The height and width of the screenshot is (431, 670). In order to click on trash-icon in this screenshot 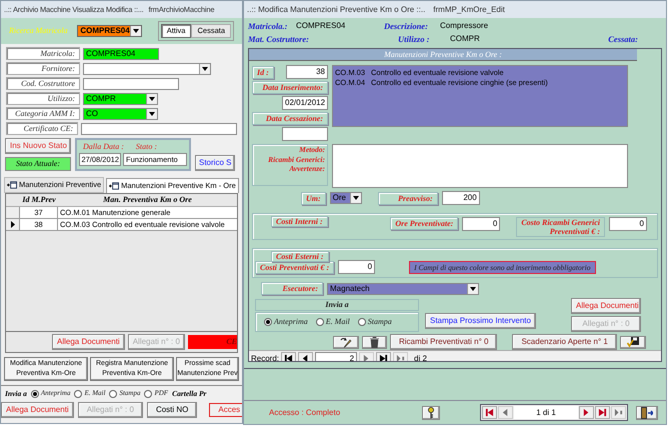, I will do `click(374, 342)`.